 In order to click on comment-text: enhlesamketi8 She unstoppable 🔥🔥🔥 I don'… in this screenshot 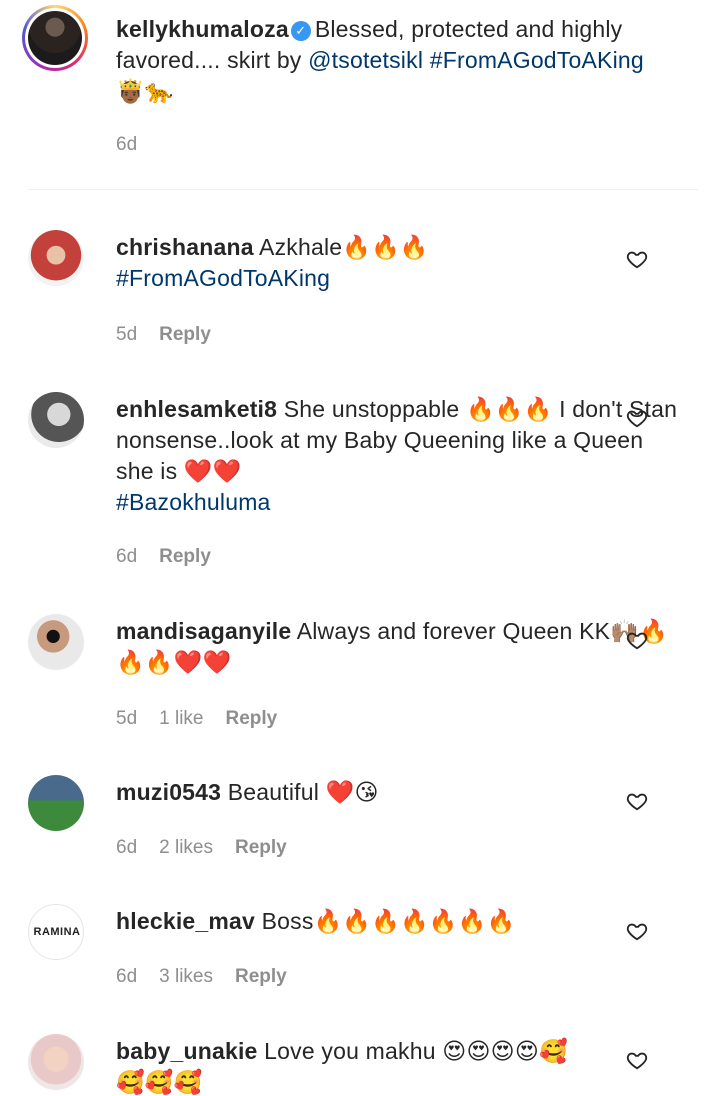, I will do `click(401, 456)`.